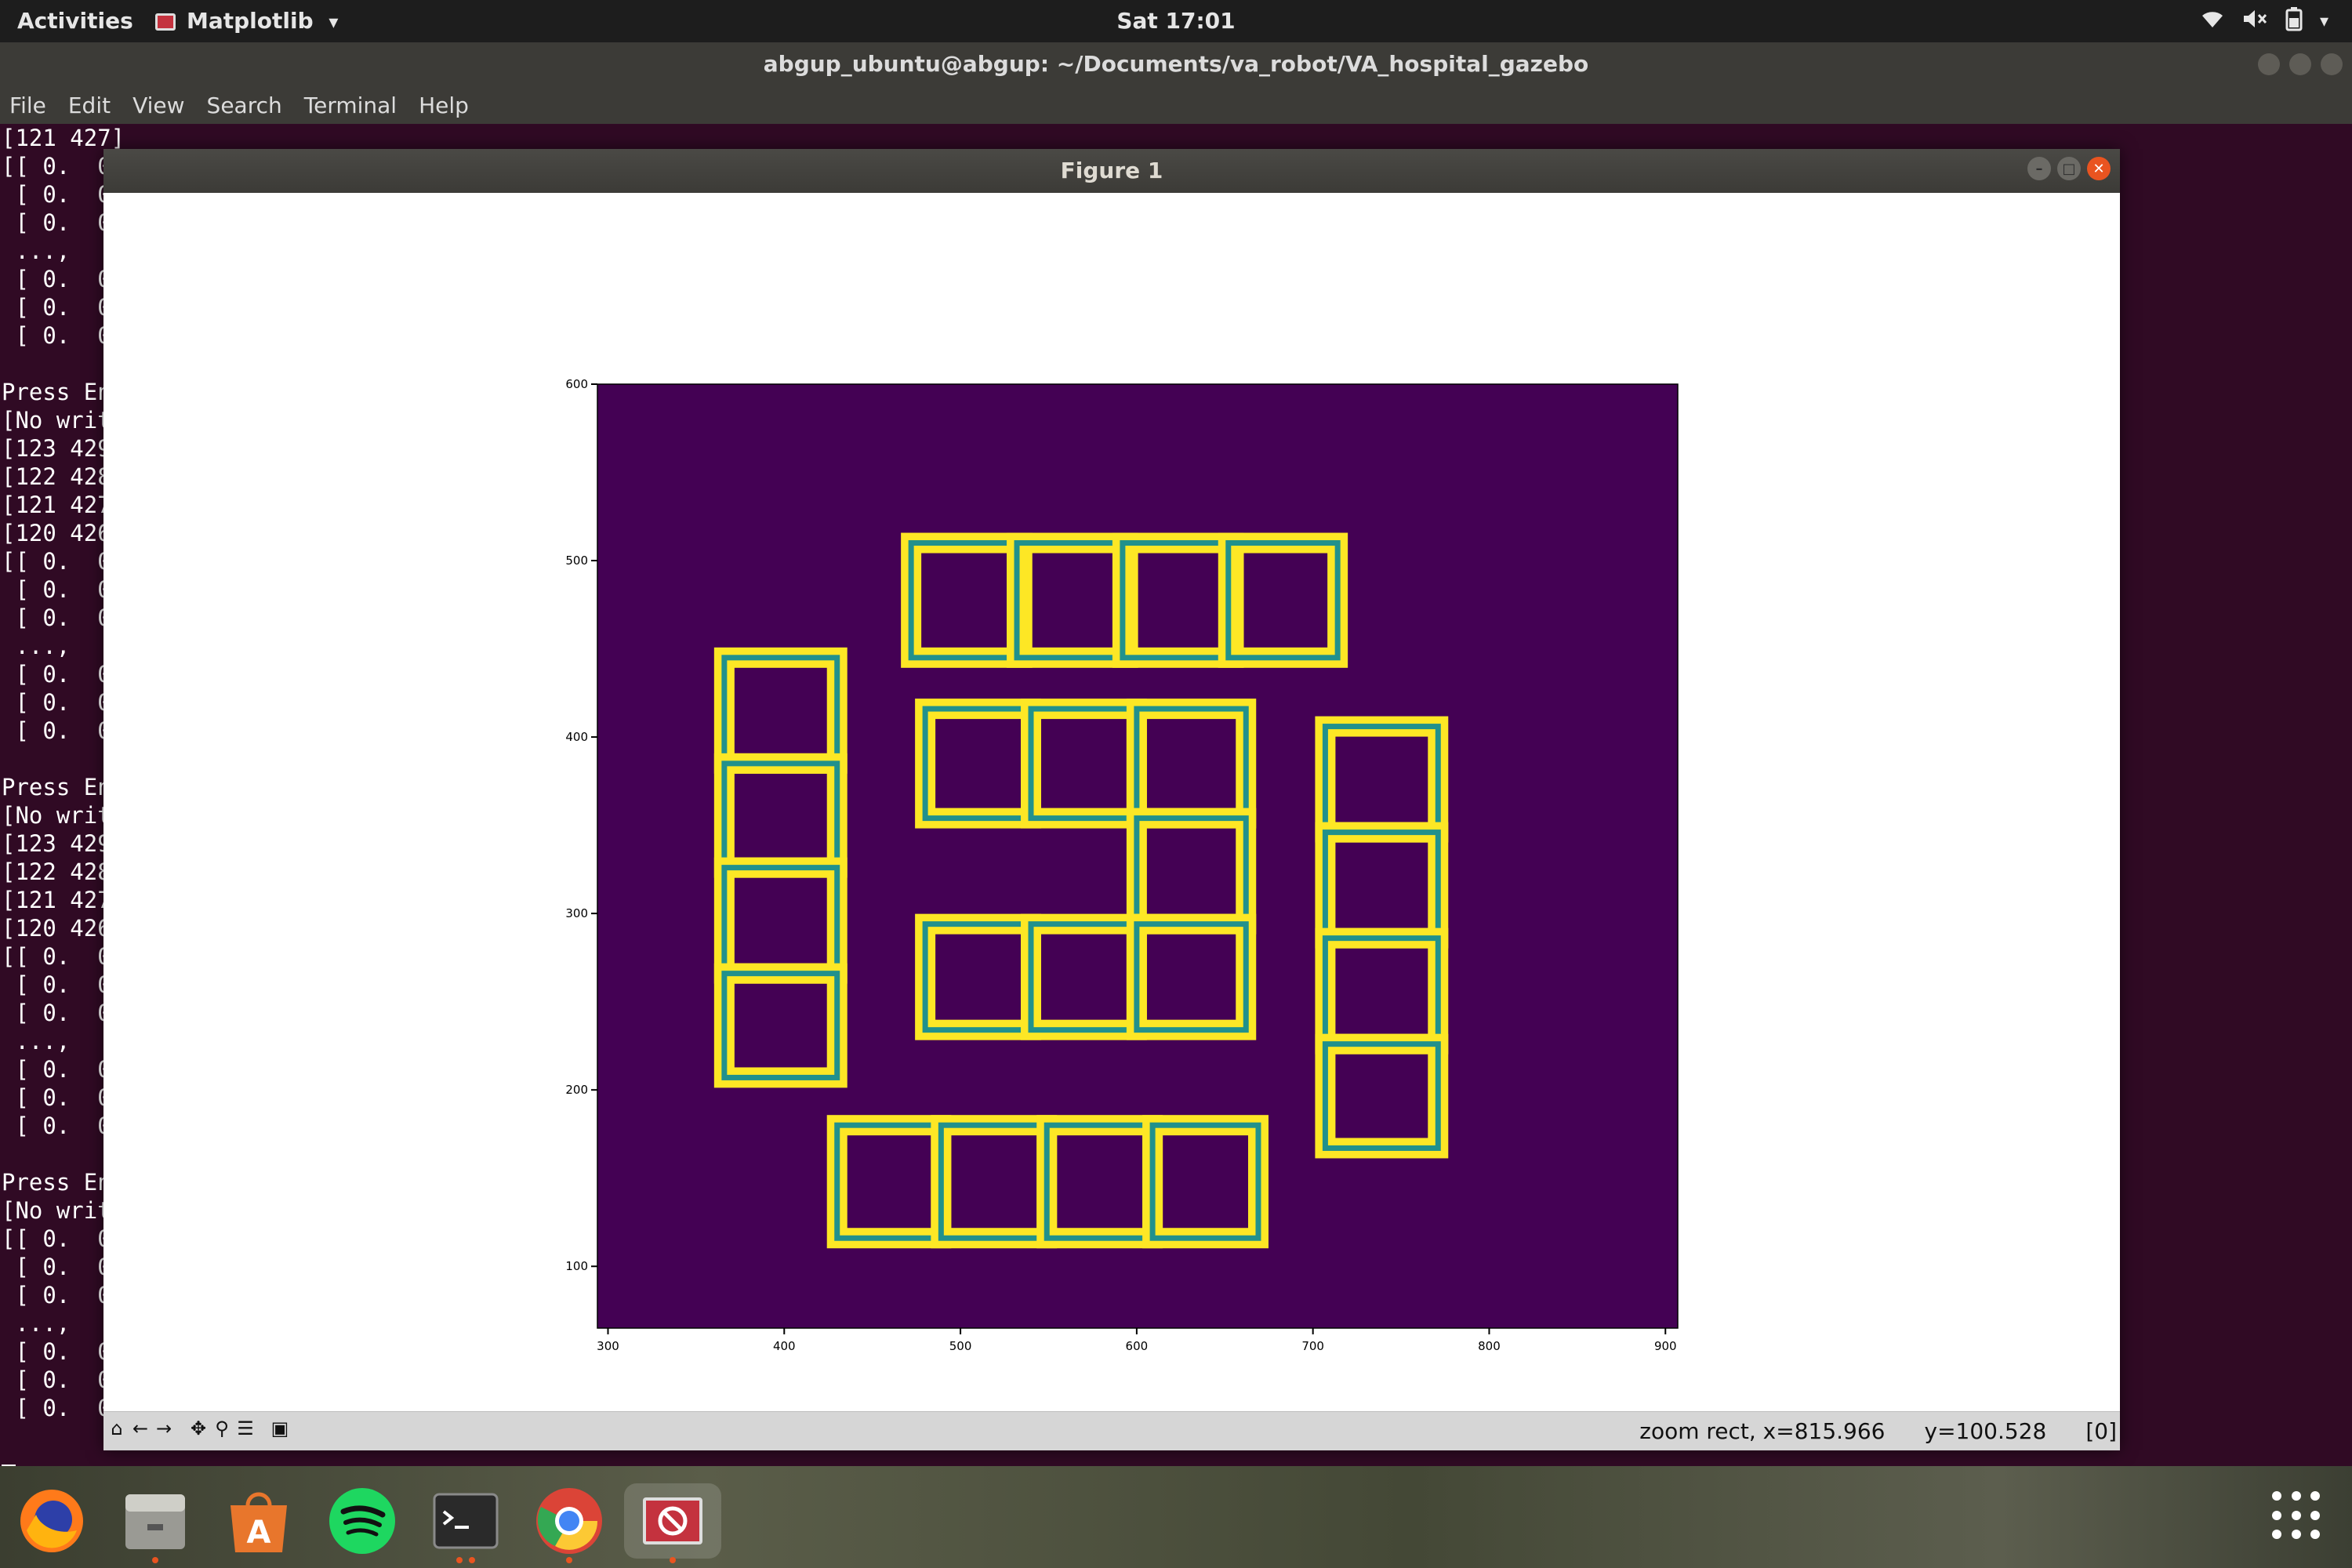 The image size is (2352, 1568). I want to click on chevron-down-icon: ▾, so click(333, 22).